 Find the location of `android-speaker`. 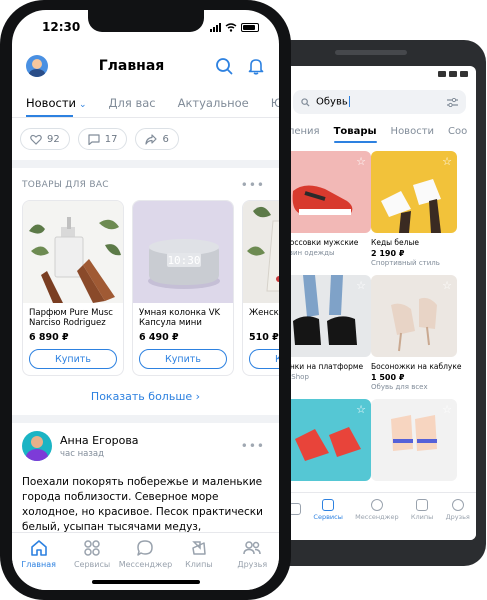

android-speaker is located at coordinates (371, 52).